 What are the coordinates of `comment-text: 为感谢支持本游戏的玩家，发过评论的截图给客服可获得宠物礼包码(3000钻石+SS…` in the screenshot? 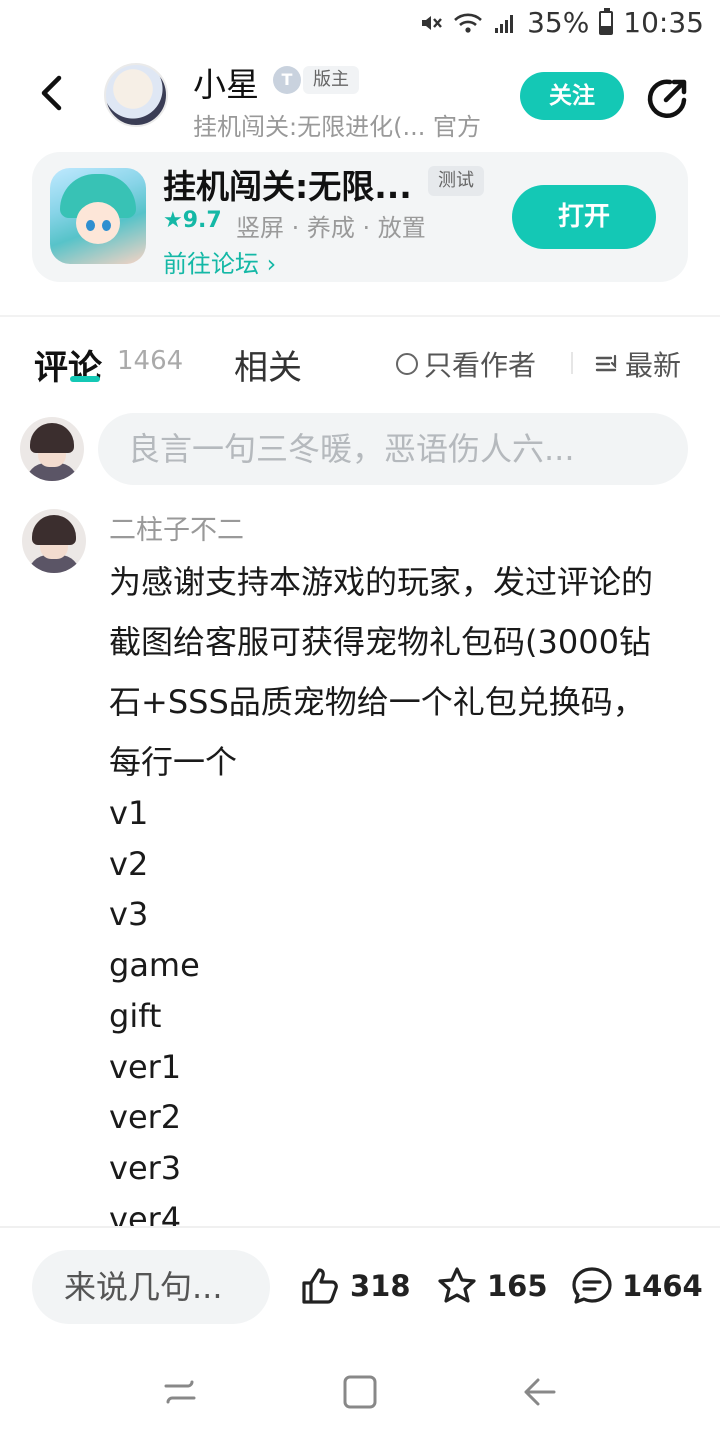 It's located at (381, 672).